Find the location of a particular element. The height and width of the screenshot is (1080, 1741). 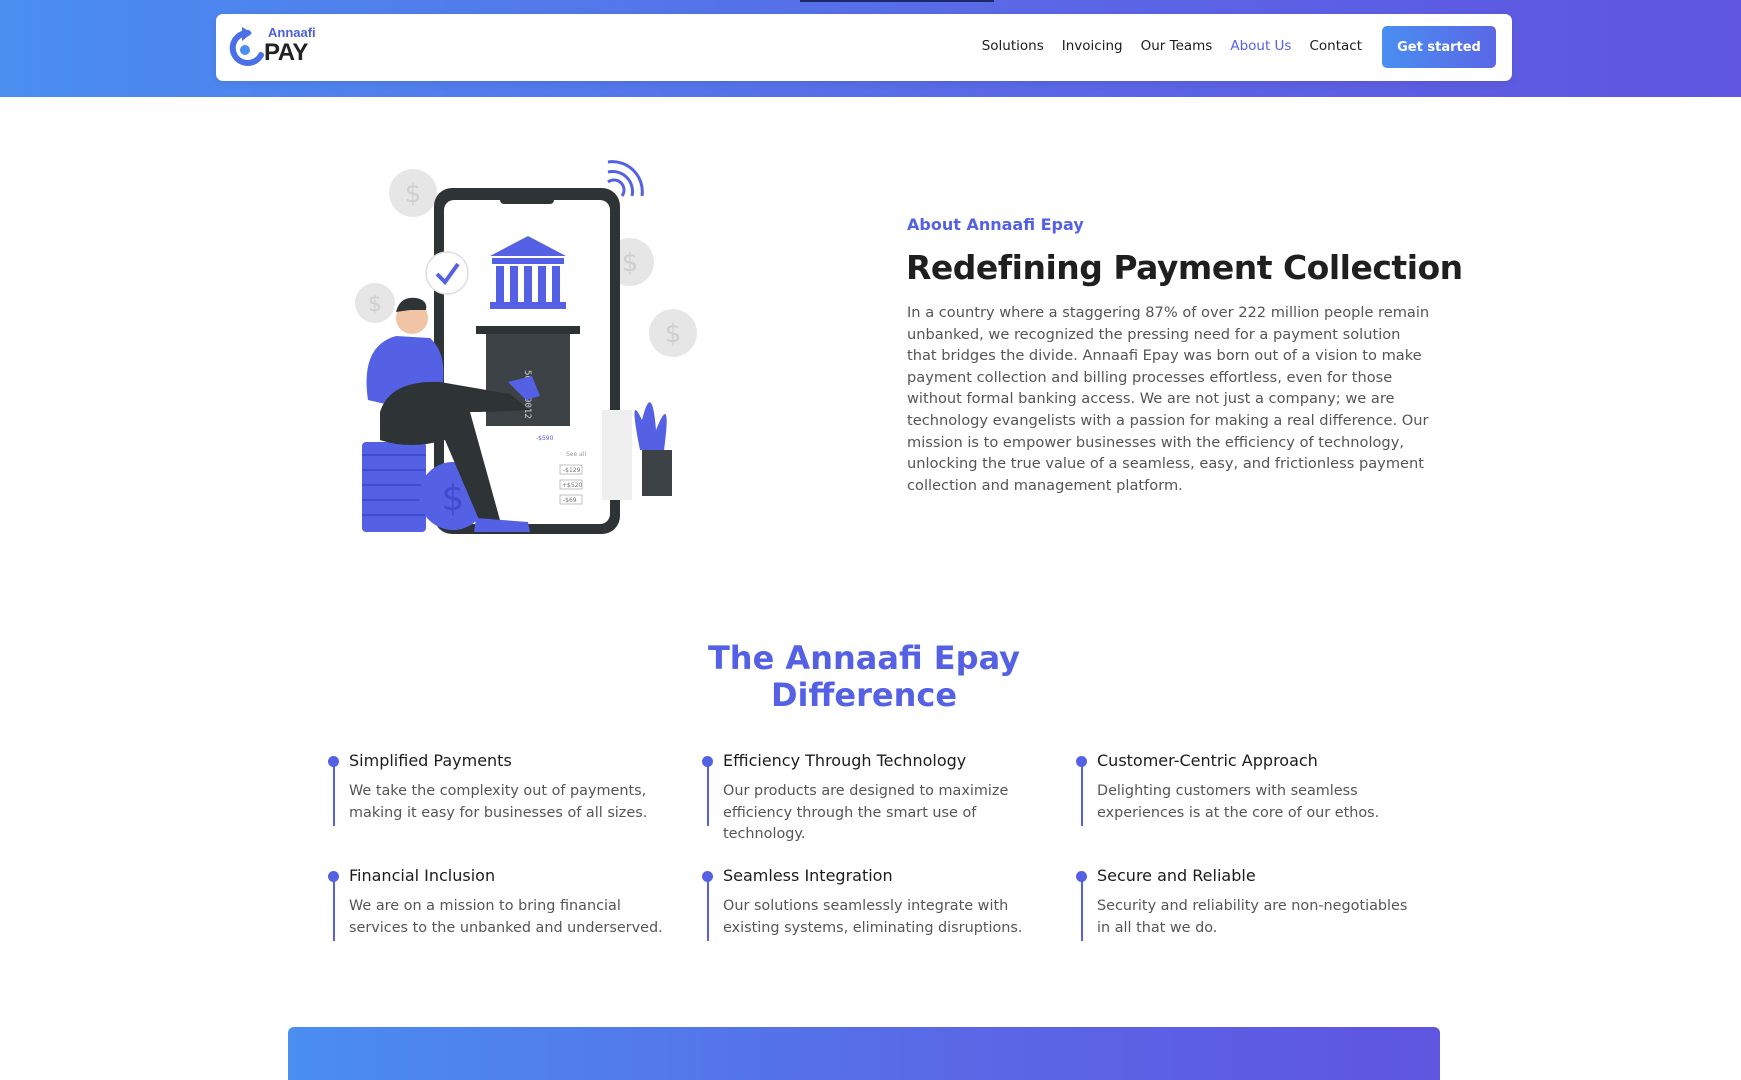

feature-title: Financial Inclusion is located at coordinates (422, 875).